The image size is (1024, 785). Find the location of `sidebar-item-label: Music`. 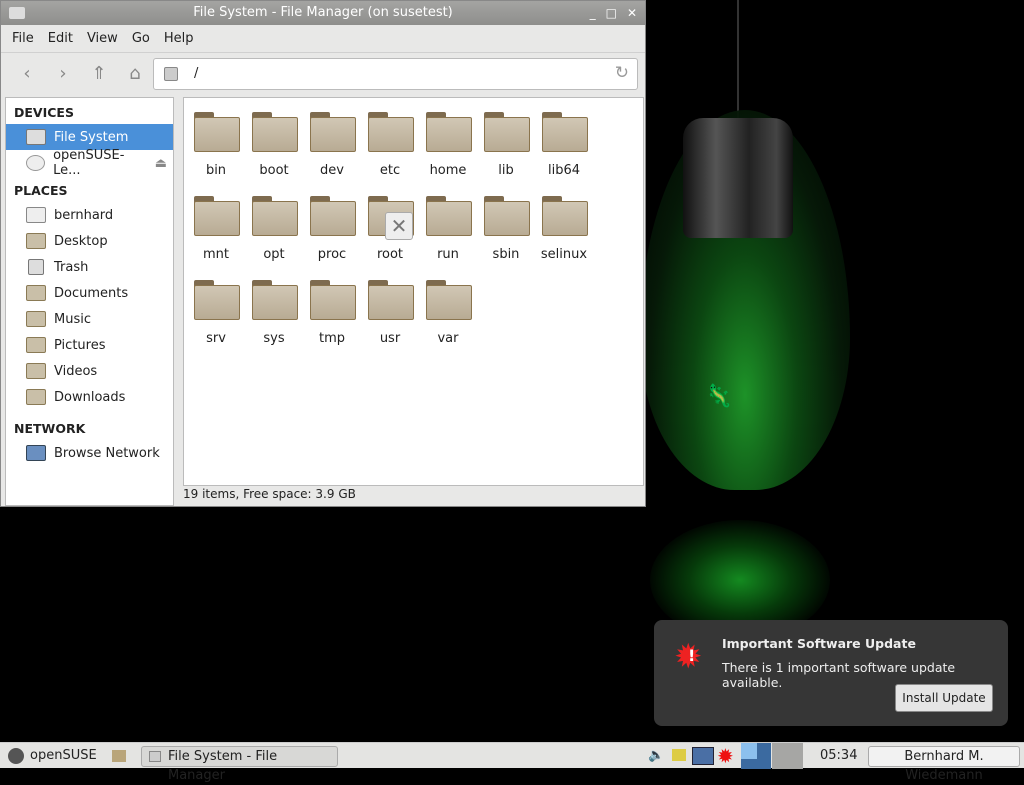

sidebar-item-label: Music is located at coordinates (72, 319).